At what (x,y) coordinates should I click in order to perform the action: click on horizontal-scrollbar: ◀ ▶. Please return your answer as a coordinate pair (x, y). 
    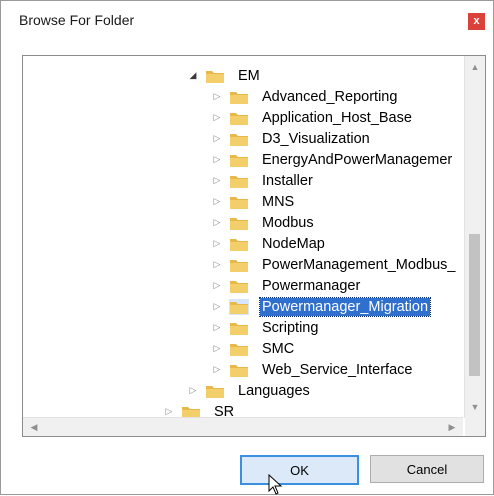
    Looking at the image, I should click on (243, 426).